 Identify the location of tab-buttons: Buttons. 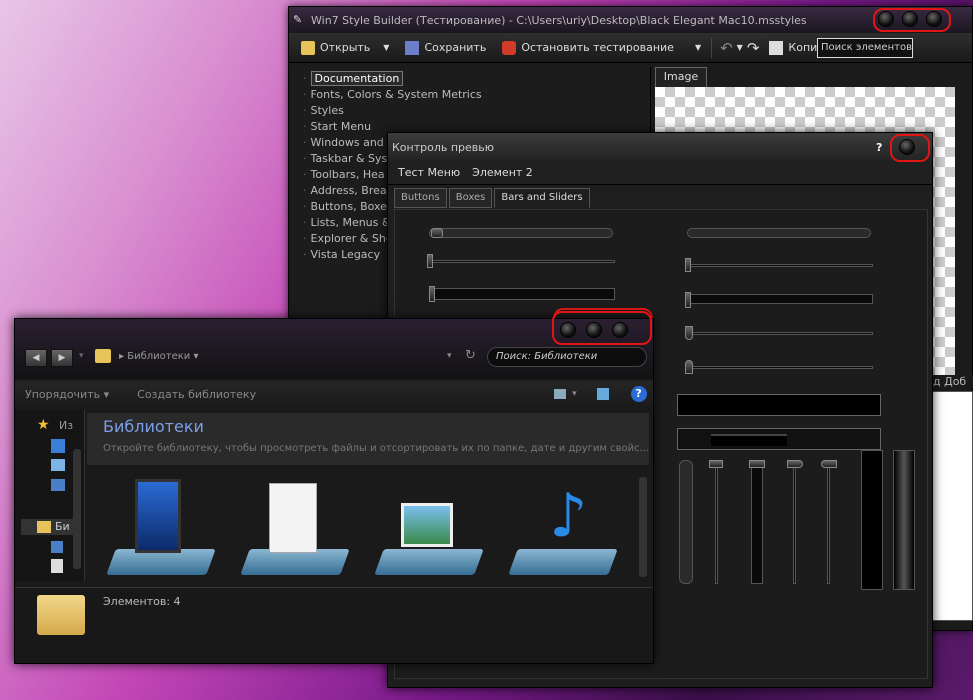
(420, 198).